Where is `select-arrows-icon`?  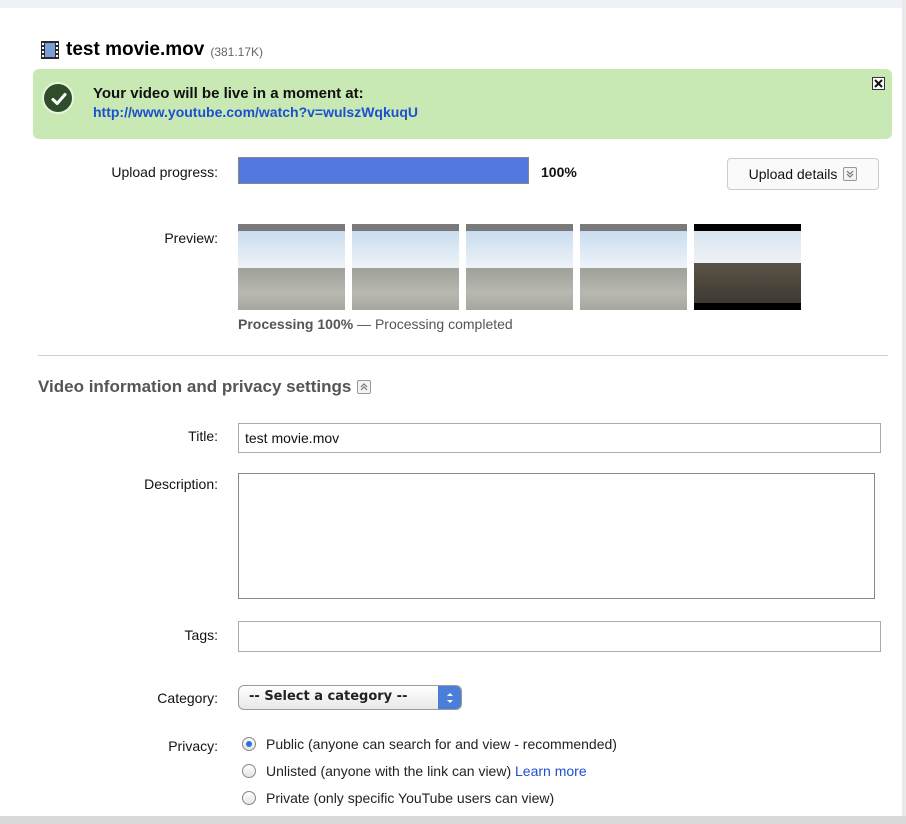
select-arrows-icon is located at coordinates (449, 697).